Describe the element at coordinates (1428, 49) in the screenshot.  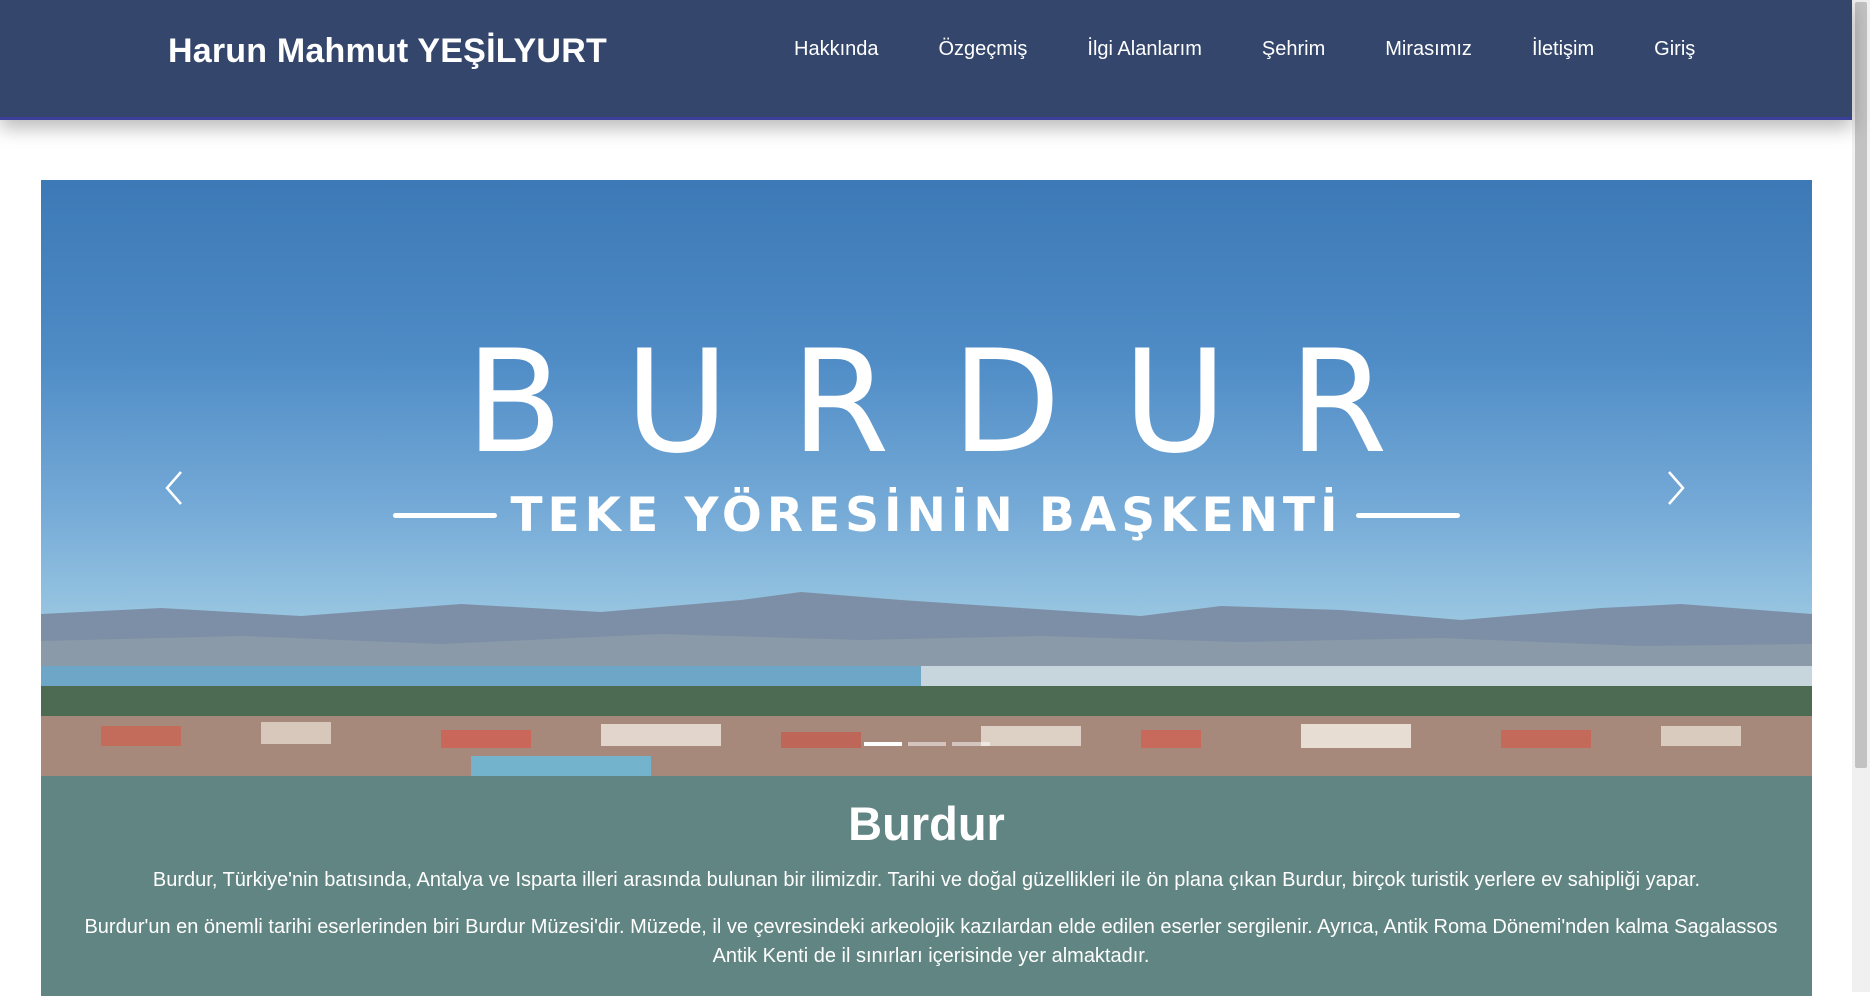
I see `nav-link-mirasimiz: Mirasımız` at that location.